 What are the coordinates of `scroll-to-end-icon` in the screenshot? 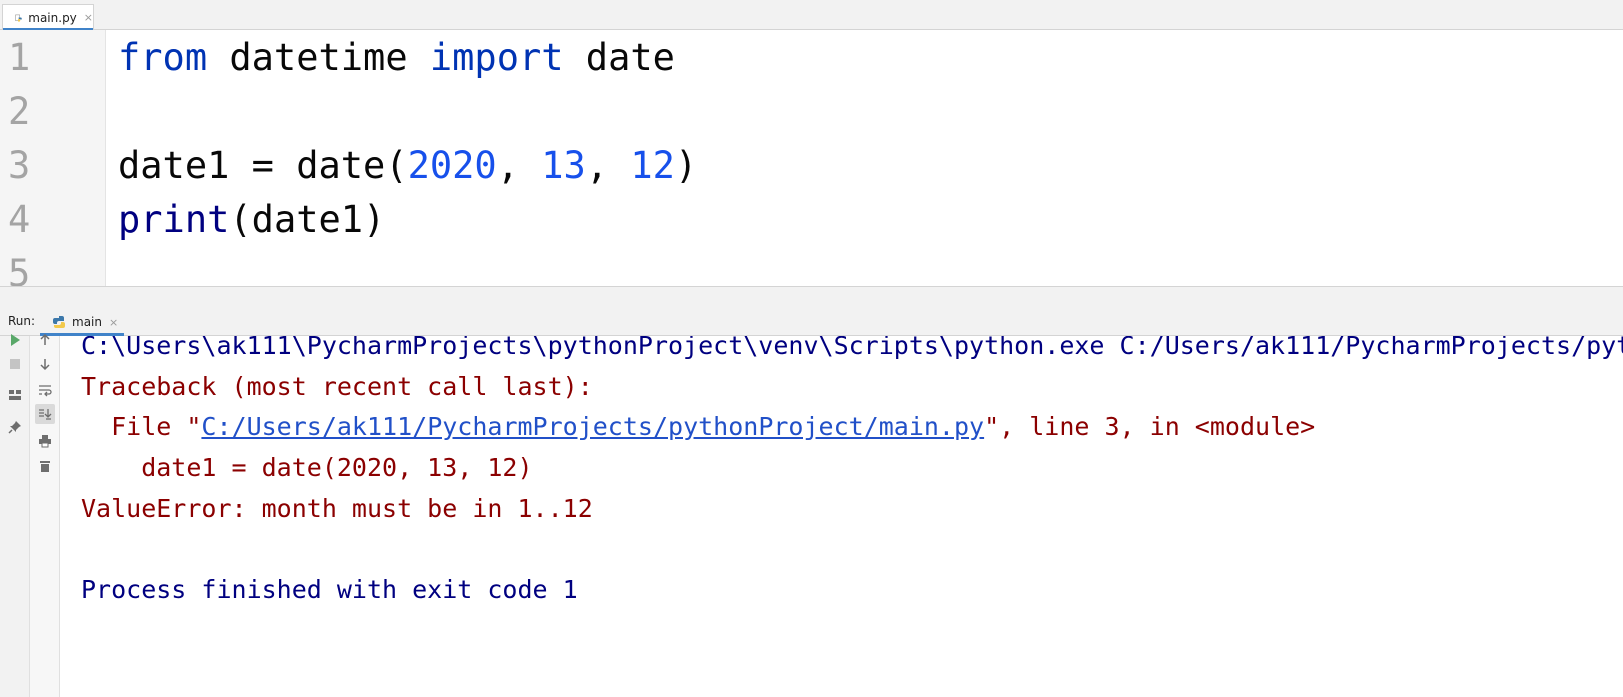 It's located at (45, 414).